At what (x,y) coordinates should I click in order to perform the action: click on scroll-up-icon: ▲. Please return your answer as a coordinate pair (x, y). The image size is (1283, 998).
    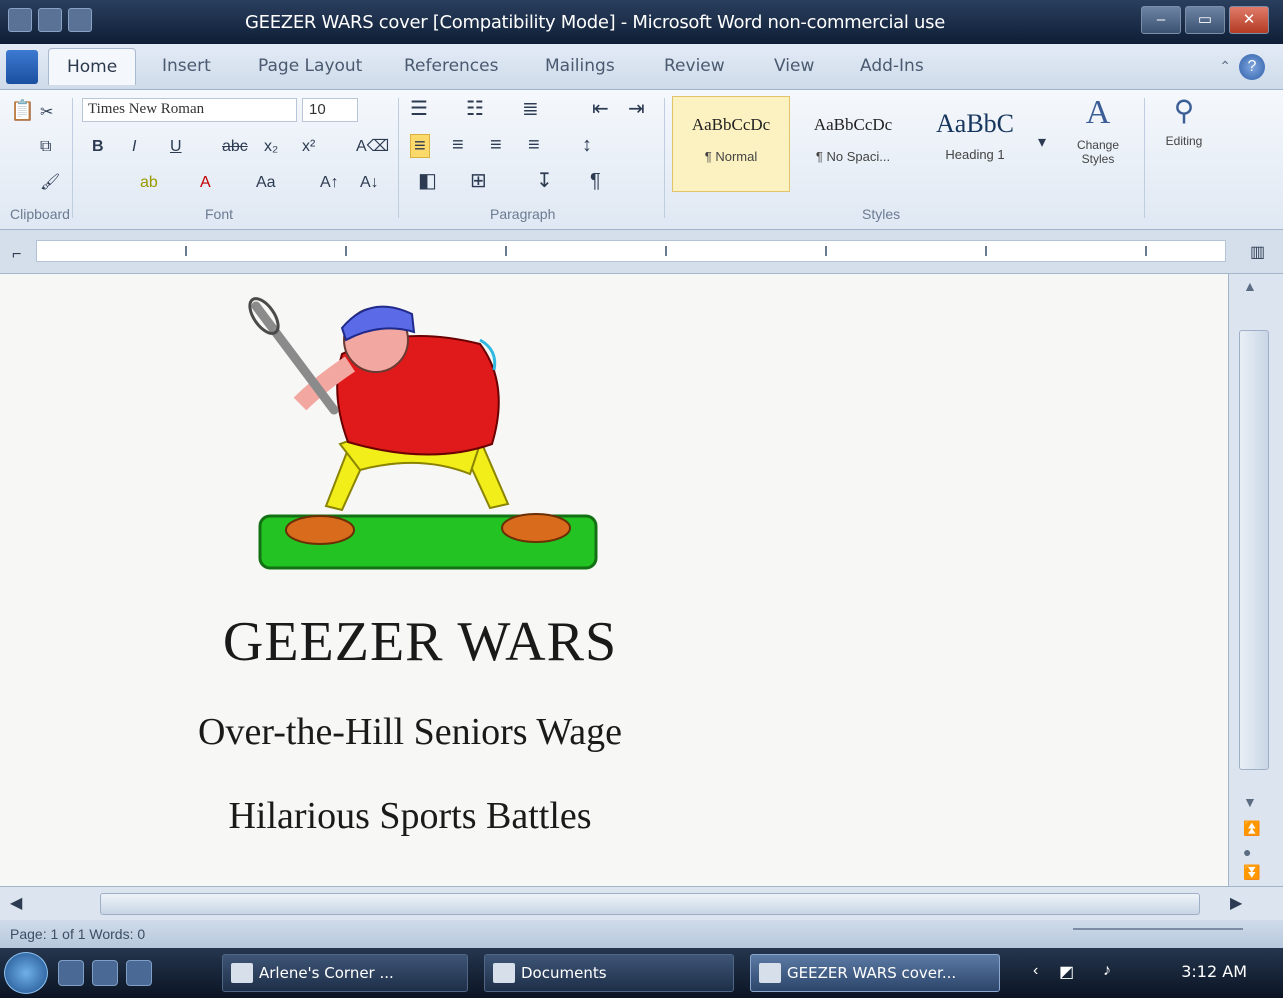
    Looking at the image, I should click on (1250, 286).